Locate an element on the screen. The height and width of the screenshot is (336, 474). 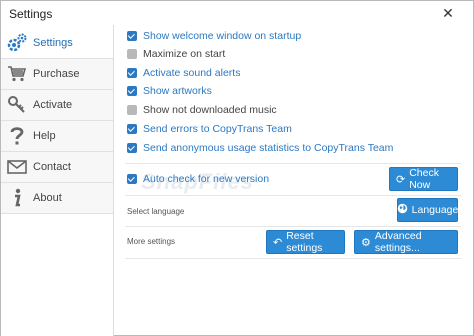
close-button: ✕ is located at coordinates (448, 13).